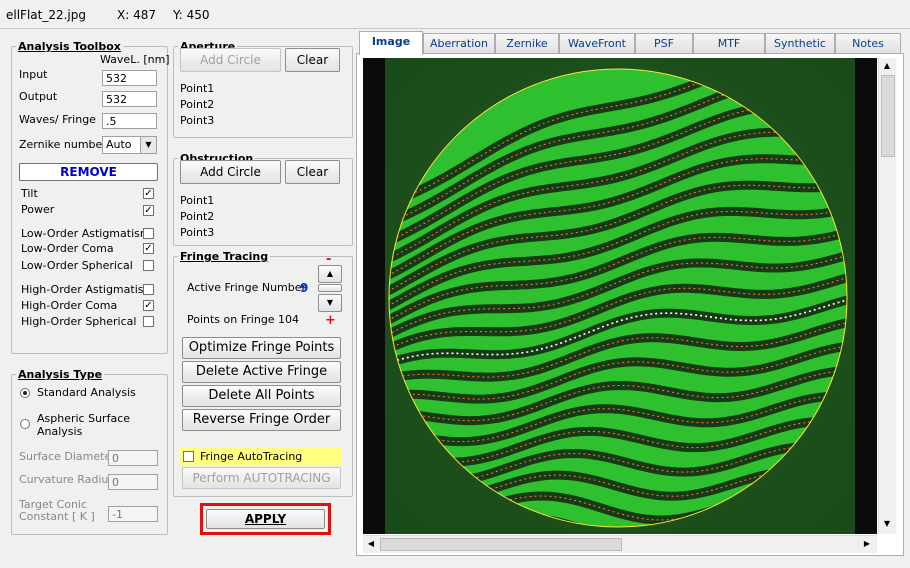 This screenshot has height=568, width=910. I want to click on analysis-type-title: Analysis Type, so click(60, 374).